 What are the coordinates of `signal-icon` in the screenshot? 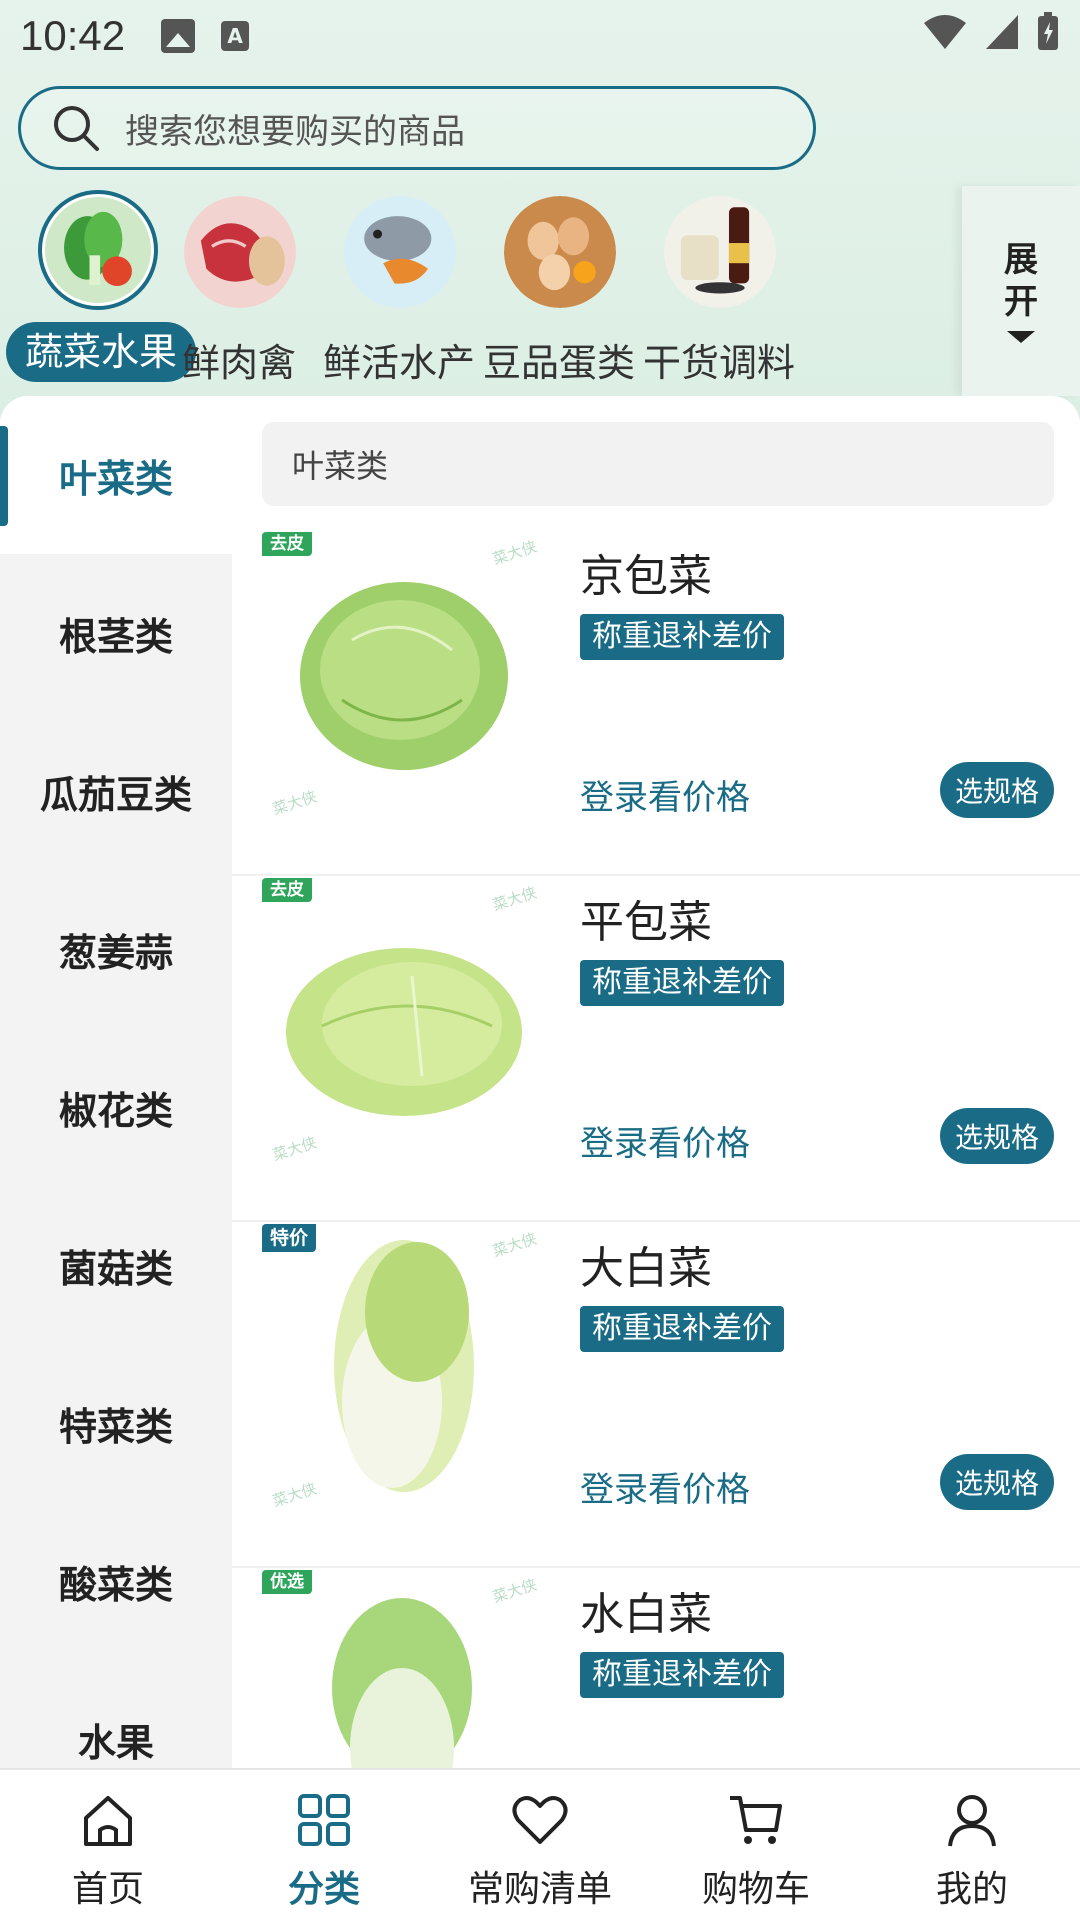 It's located at (1002, 32).